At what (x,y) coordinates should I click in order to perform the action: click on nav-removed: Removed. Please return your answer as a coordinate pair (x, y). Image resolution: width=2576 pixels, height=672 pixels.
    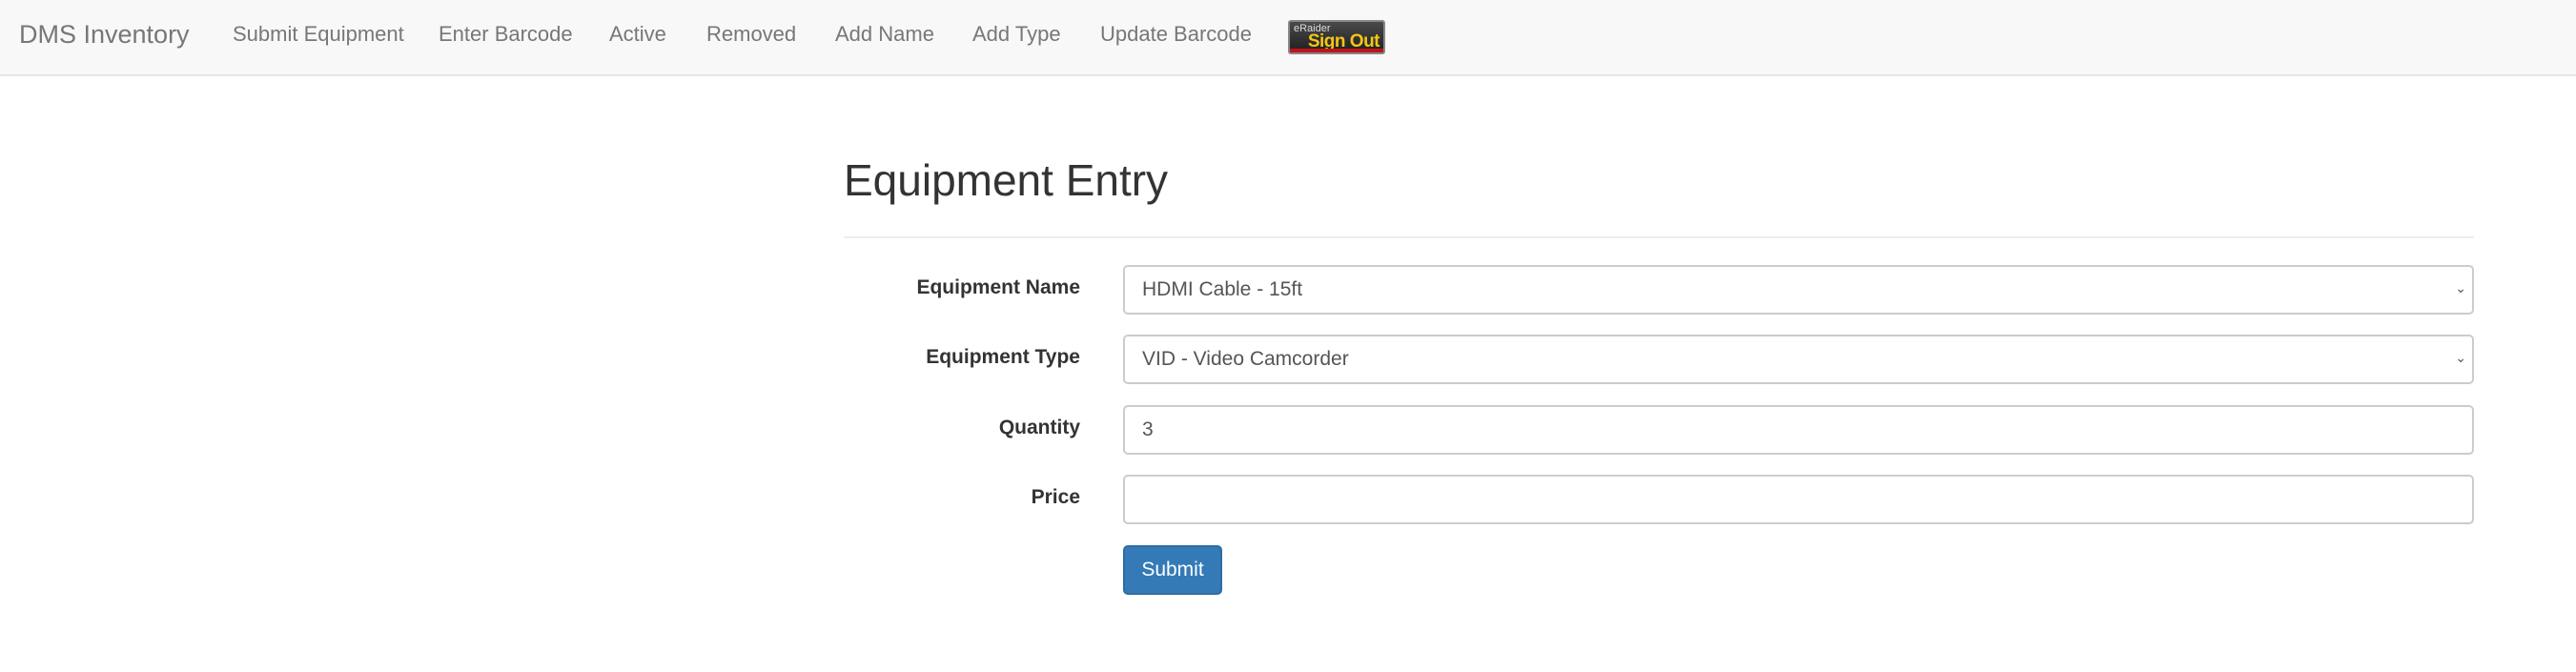
    Looking at the image, I should click on (751, 34).